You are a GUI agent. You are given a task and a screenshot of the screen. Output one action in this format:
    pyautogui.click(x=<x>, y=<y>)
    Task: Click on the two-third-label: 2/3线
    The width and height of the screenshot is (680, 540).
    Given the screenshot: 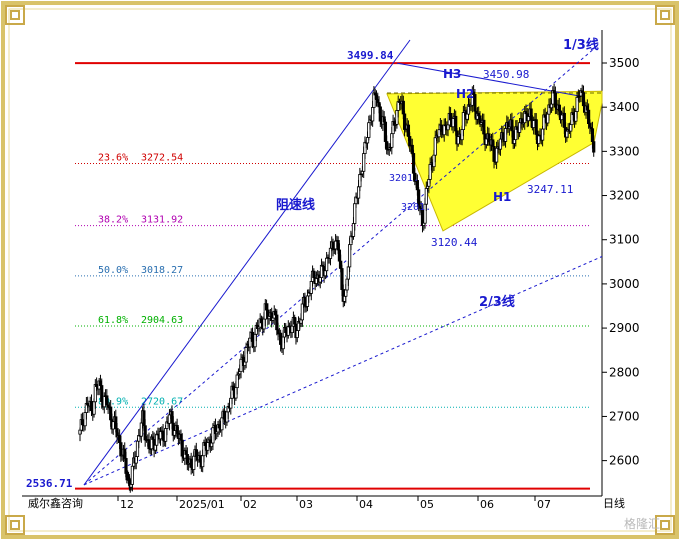 What is the action you would take?
    pyautogui.click(x=497, y=302)
    